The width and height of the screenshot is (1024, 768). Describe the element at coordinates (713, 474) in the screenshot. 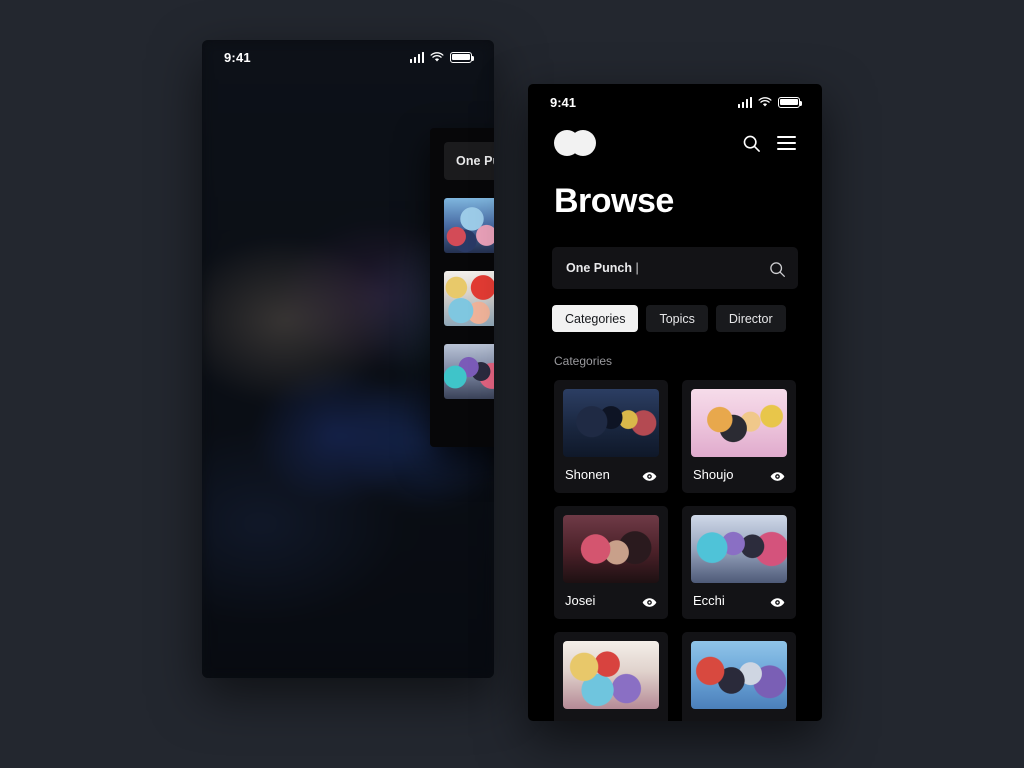

I see `category-label: Shoujo` at that location.